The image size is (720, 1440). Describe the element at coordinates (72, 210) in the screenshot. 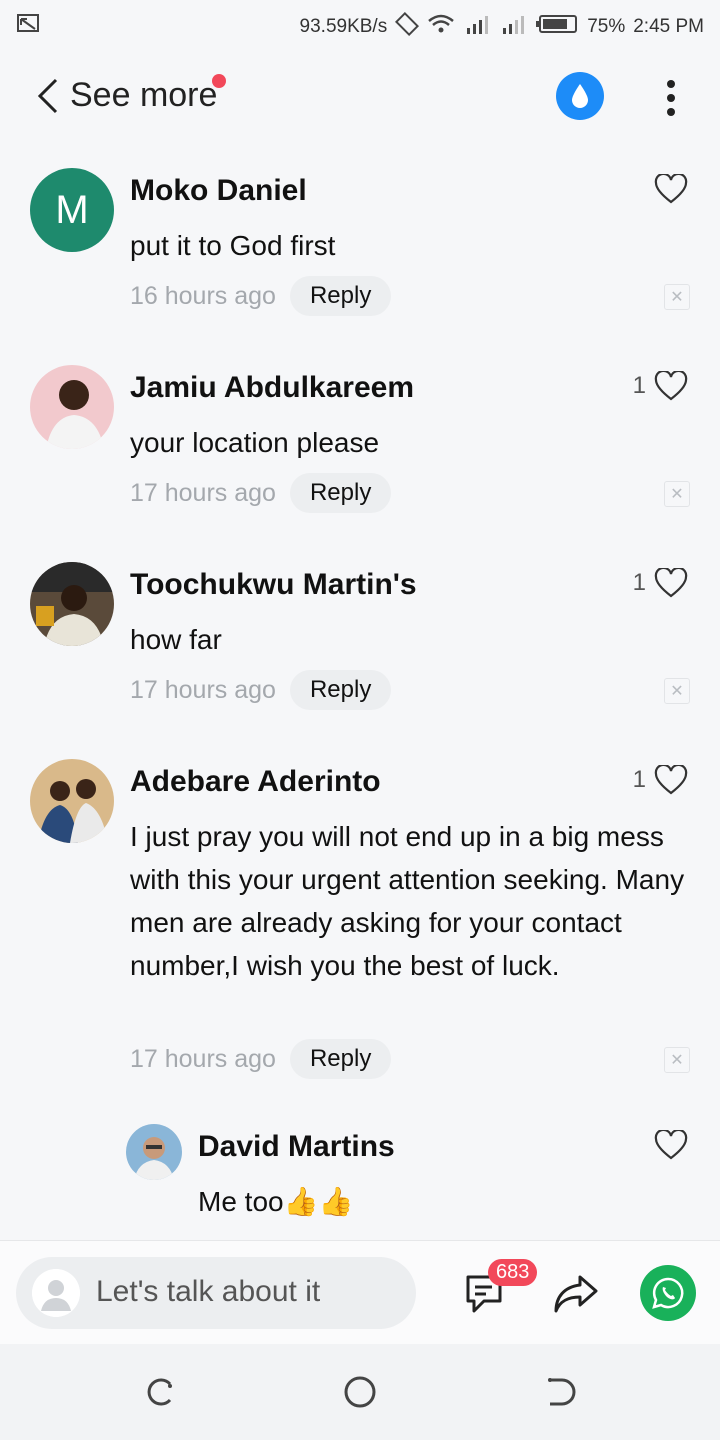

I see `avatar: M` at that location.